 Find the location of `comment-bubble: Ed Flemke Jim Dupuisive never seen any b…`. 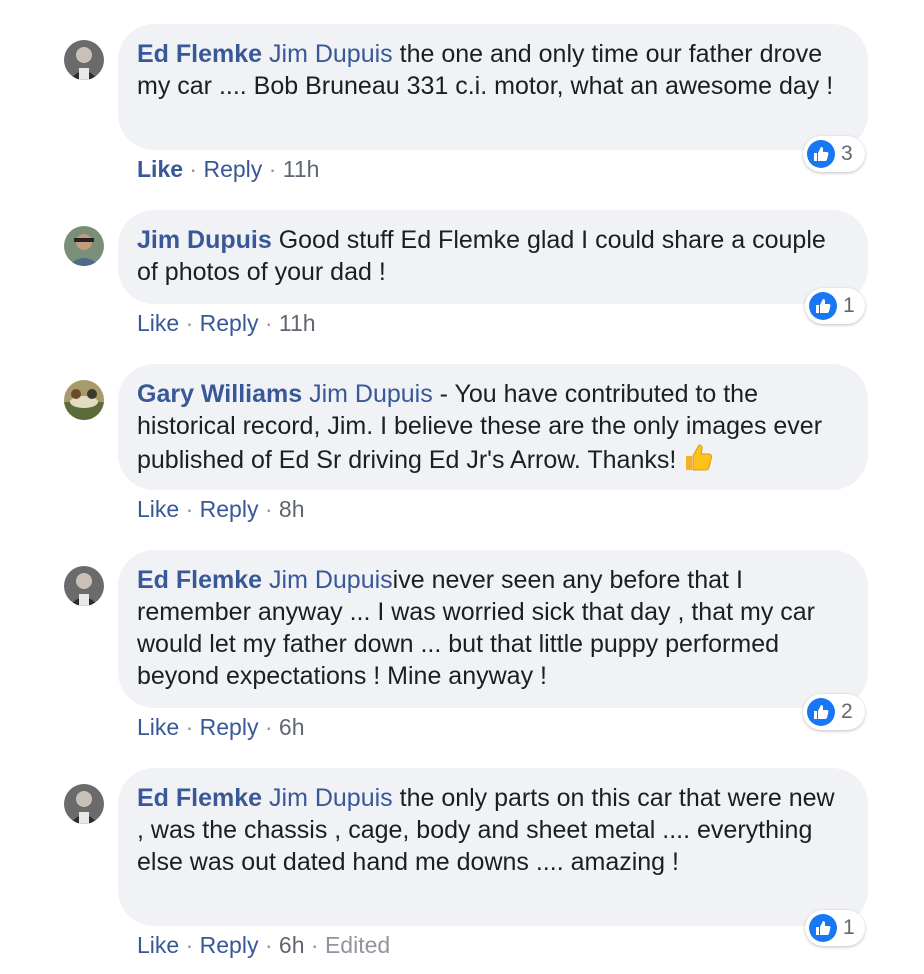

comment-bubble: Ed Flemke Jim Dupuisive never seen any b… is located at coordinates (493, 629).